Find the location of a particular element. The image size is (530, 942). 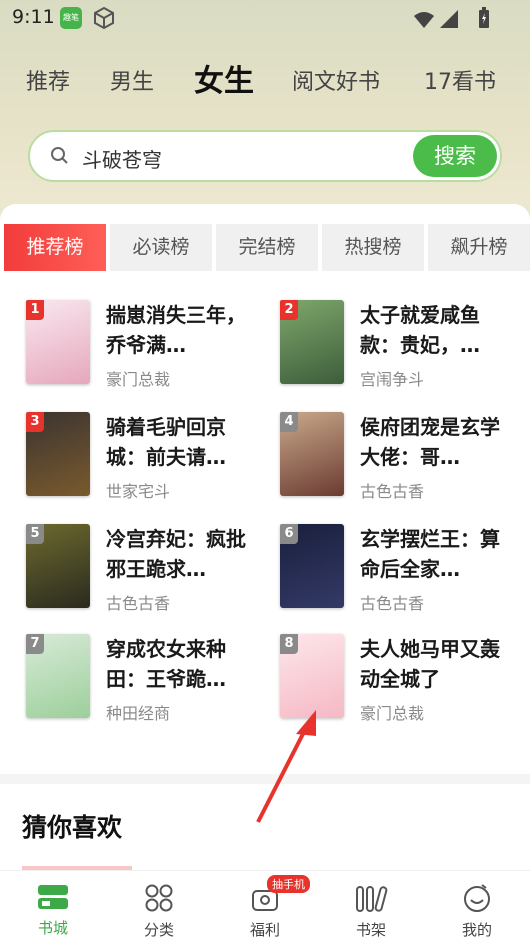

nav-profile: 我的 is located at coordinates (477, 909).